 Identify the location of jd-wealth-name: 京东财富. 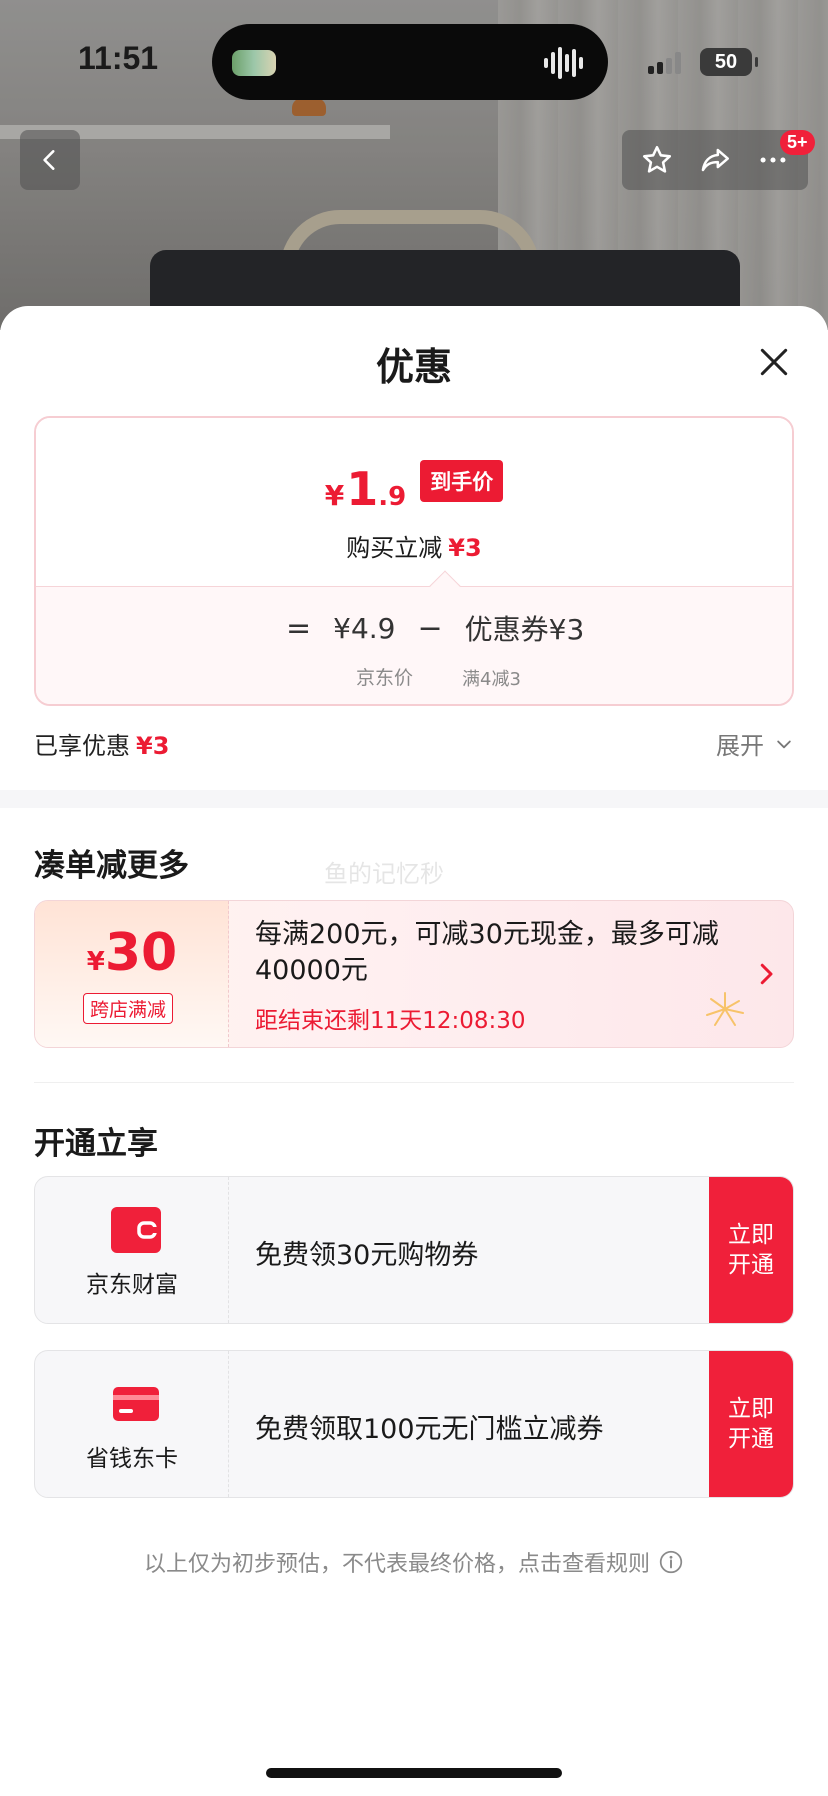
(132, 1285).